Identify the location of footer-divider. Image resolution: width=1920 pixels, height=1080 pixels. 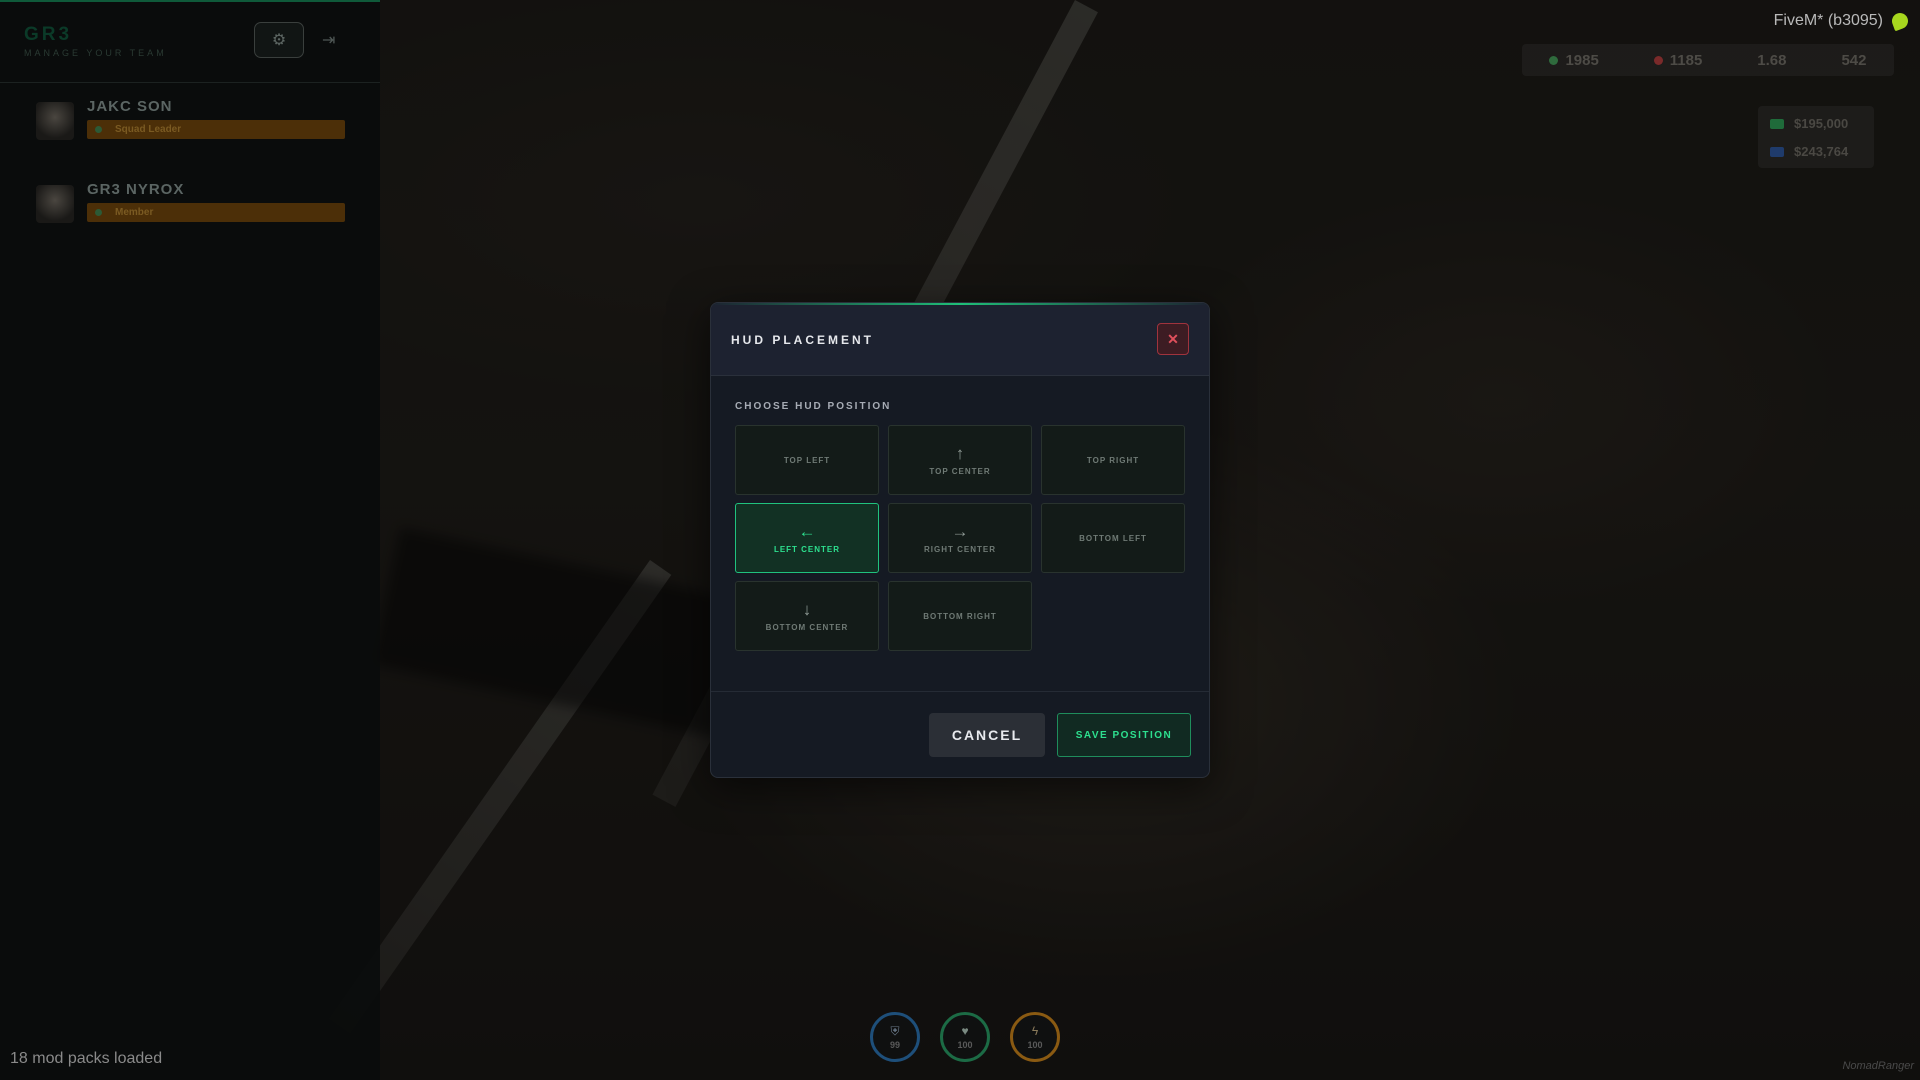
(960, 691).